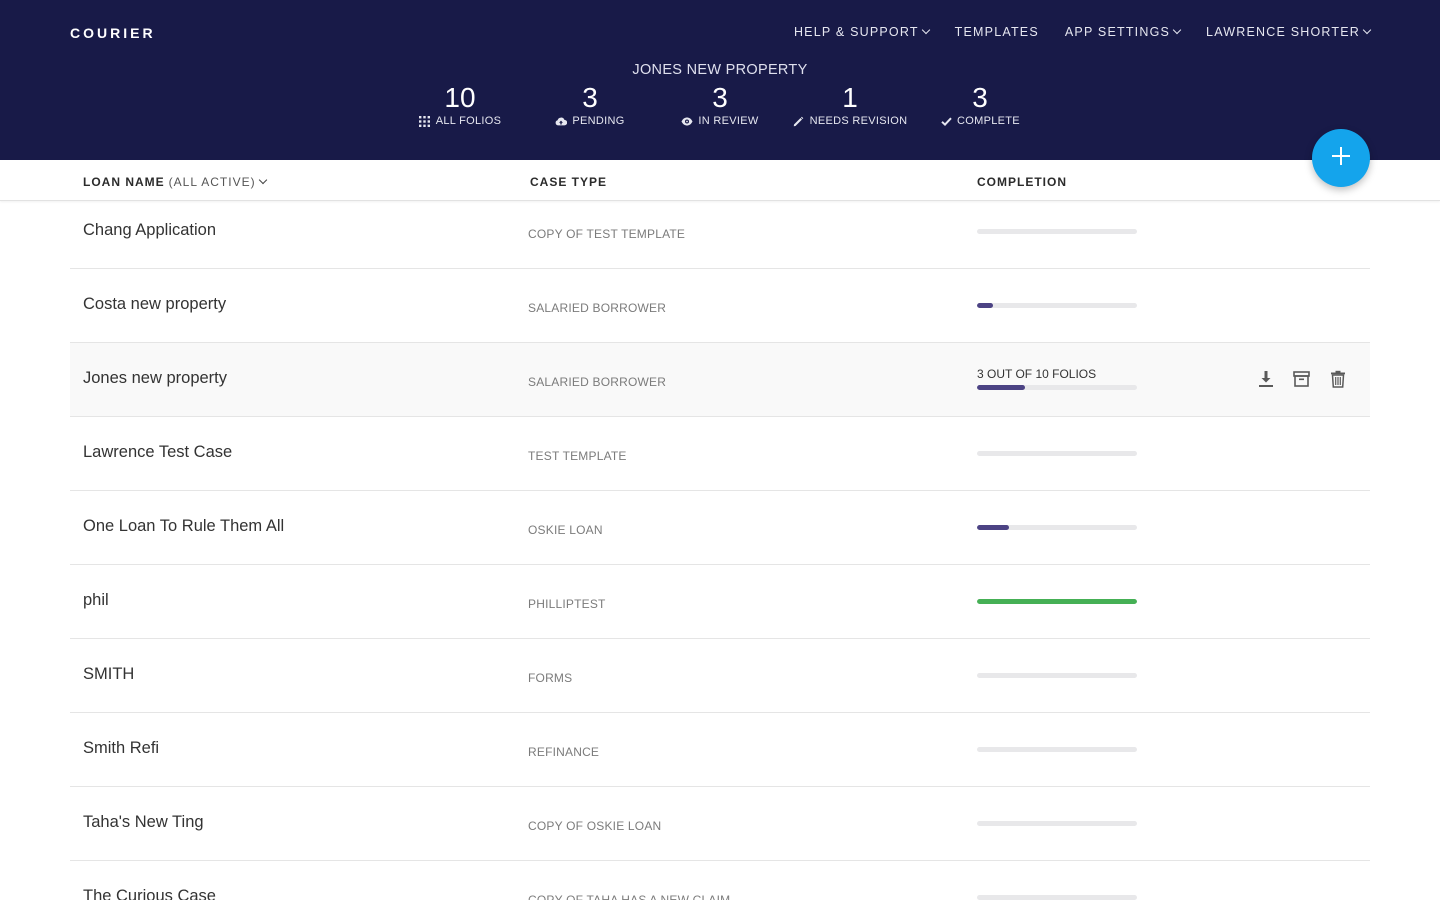 This screenshot has height=900, width=1440. I want to click on archive-icon, so click(1301, 379).